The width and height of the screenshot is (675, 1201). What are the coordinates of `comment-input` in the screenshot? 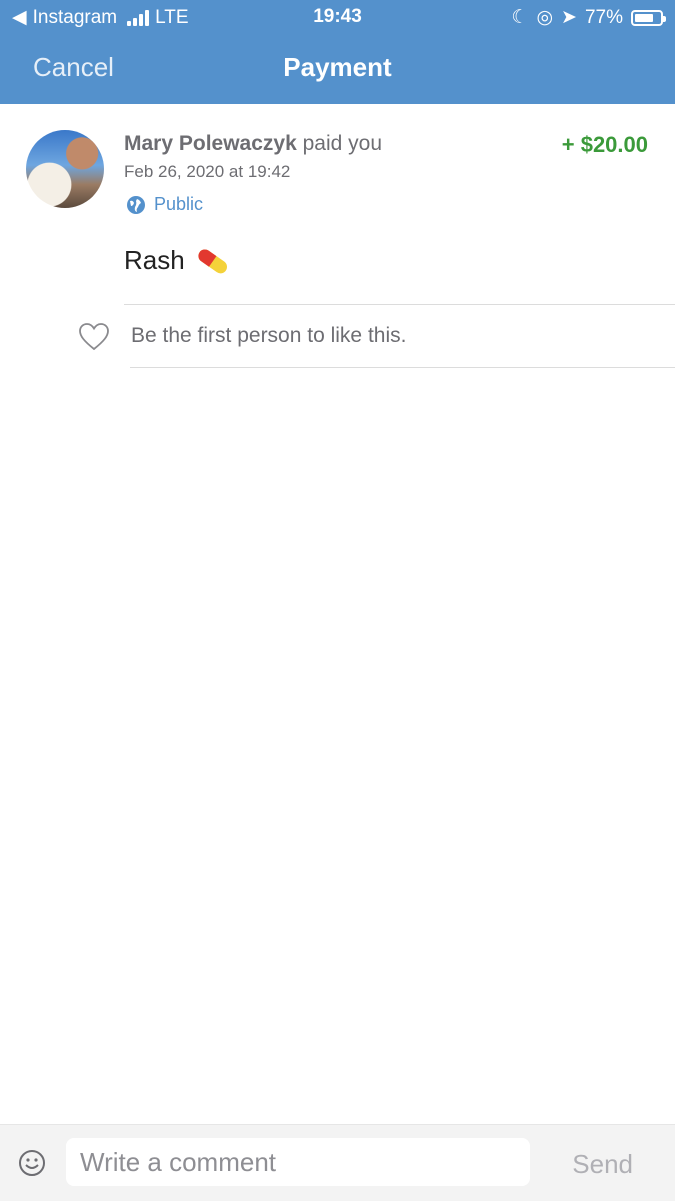 It's located at (298, 1162).